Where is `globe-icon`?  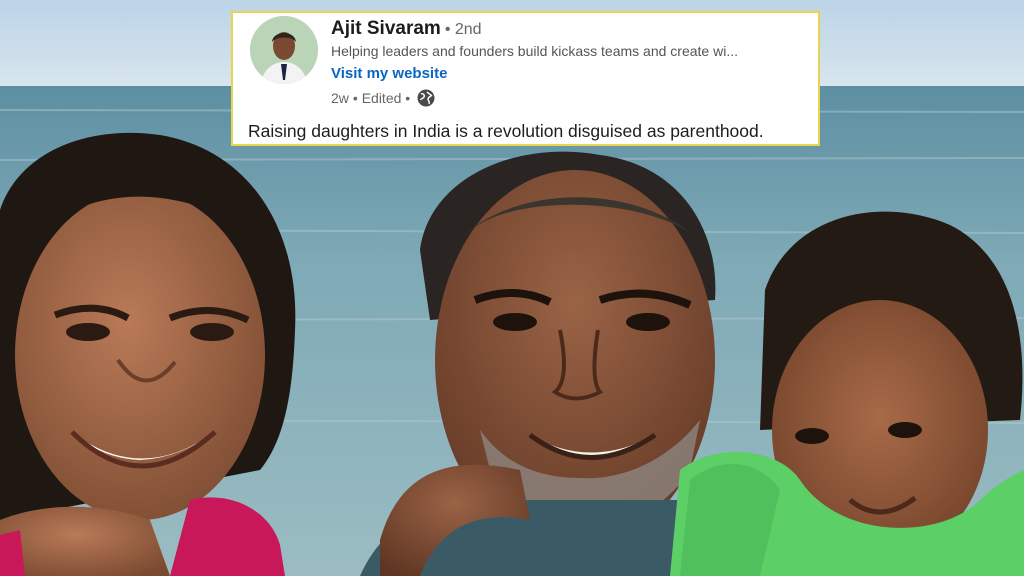 globe-icon is located at coordinates (426, 98).